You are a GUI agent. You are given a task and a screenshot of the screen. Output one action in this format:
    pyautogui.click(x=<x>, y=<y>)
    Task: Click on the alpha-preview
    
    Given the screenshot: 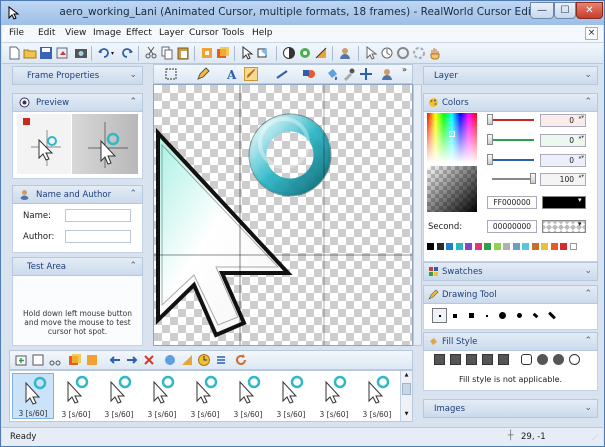 What is the action you would take?
    pyautogui.click(x=452, y=189)
    